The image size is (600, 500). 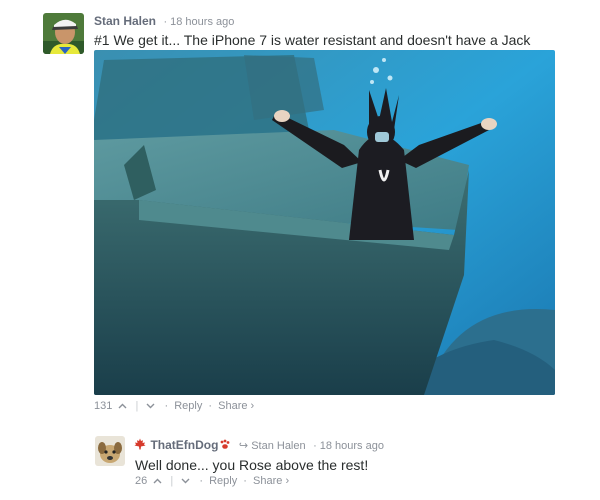 I want to click on comment-actions: 26 | · Reply · Share ›, so click(x=212, y=481).